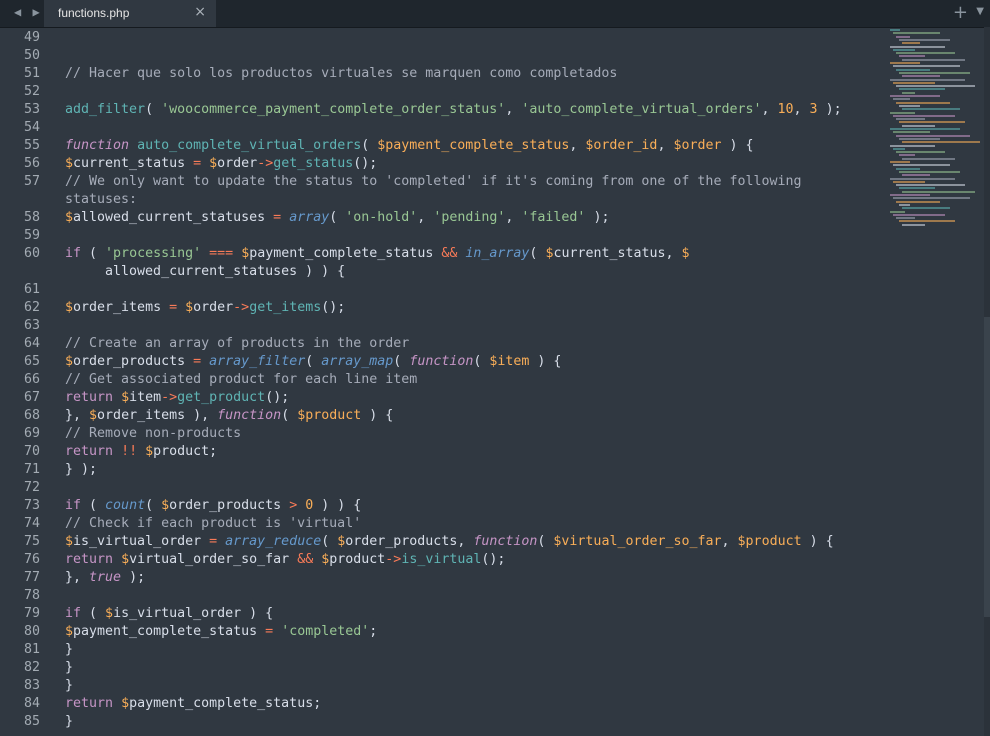 The width and height of the screenshot is (990, 736). What do you see at coordinates (249, 145) in the screenshot?
I see `code-token: auto_complete_virtual_orders` at bounding box center [249, 145].